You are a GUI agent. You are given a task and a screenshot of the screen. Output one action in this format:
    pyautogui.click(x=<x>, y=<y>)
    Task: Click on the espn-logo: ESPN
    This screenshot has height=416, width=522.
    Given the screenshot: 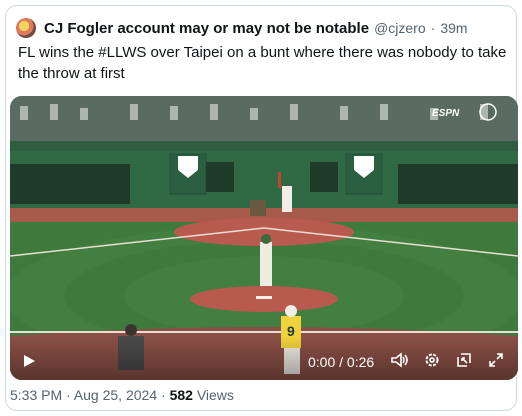 What is the action you would take?
    pyautogui.click(x=446, y=113)
    